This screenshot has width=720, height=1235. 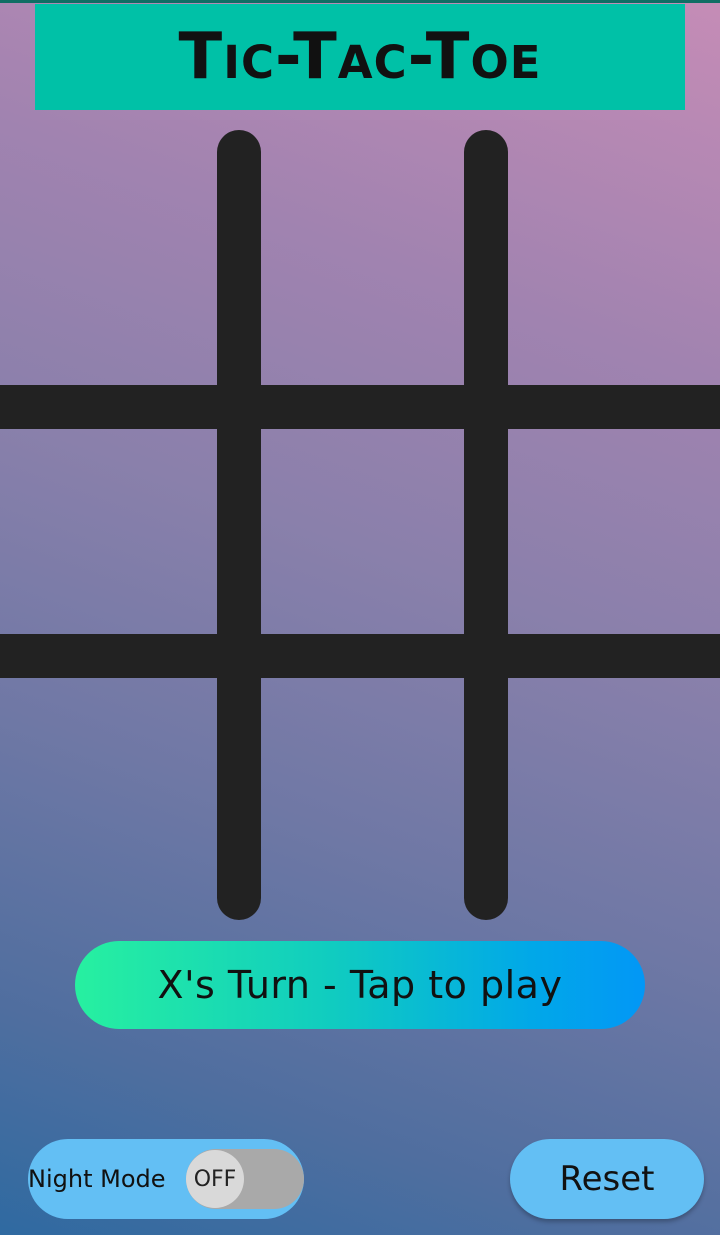 I want to click on board-grid-line-horizontal-top, so click(x=360, y=407).